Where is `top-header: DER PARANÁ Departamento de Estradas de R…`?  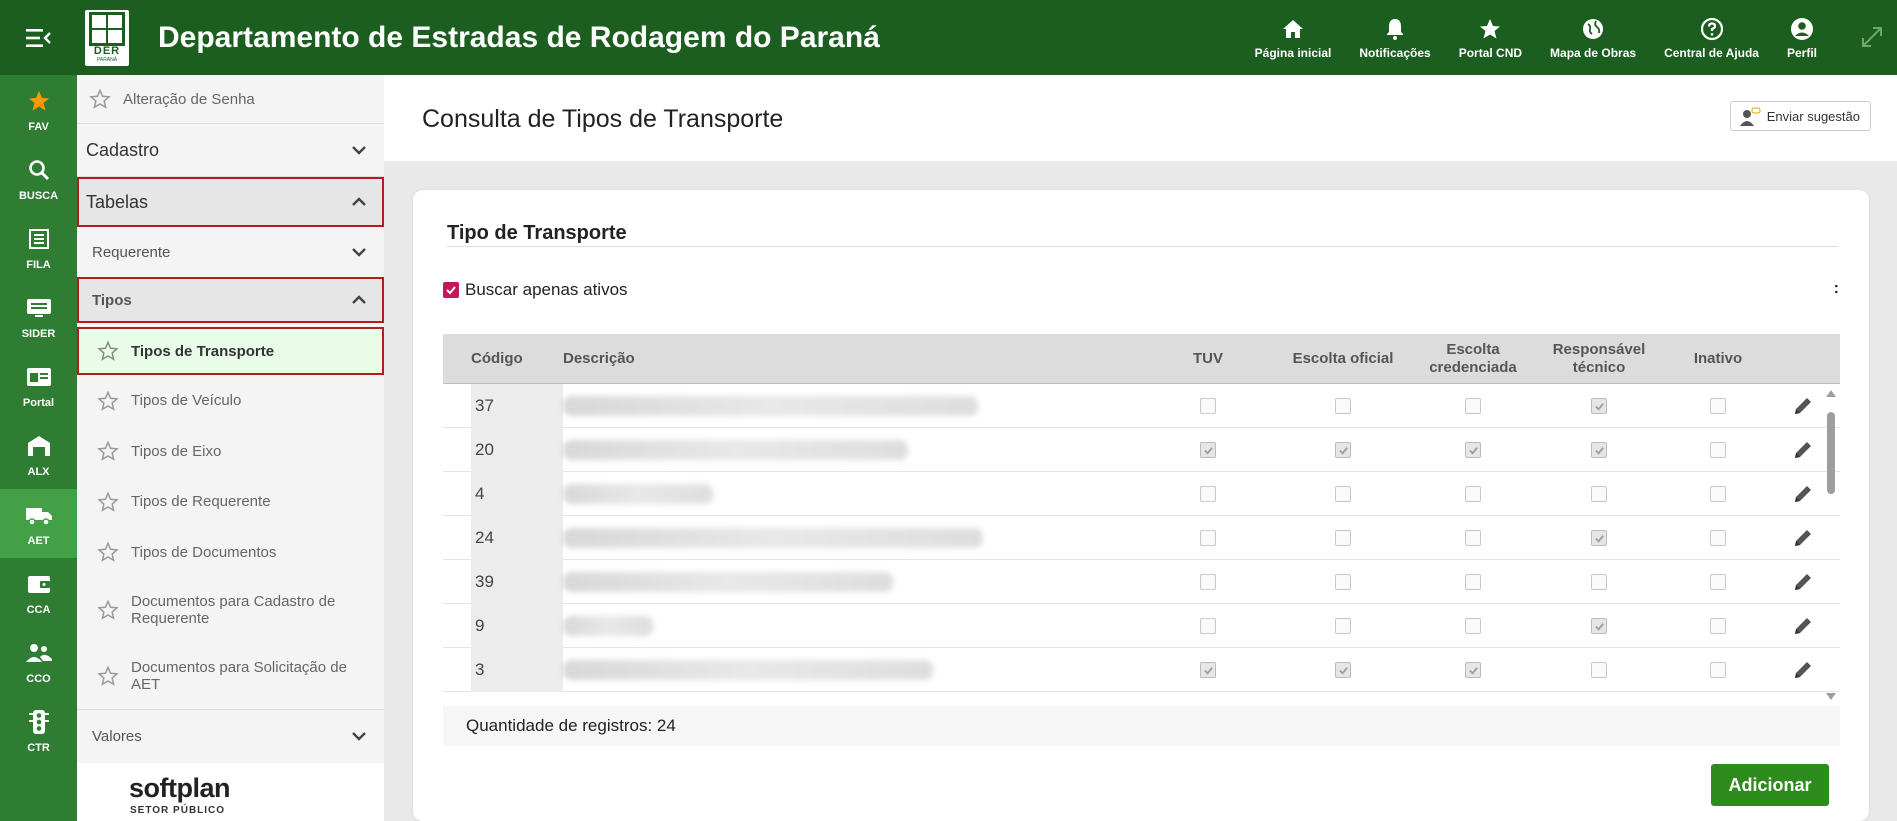 top-header: DER PARANÁ Departamento de Estradas de R… is located at coordinates (948, 37).